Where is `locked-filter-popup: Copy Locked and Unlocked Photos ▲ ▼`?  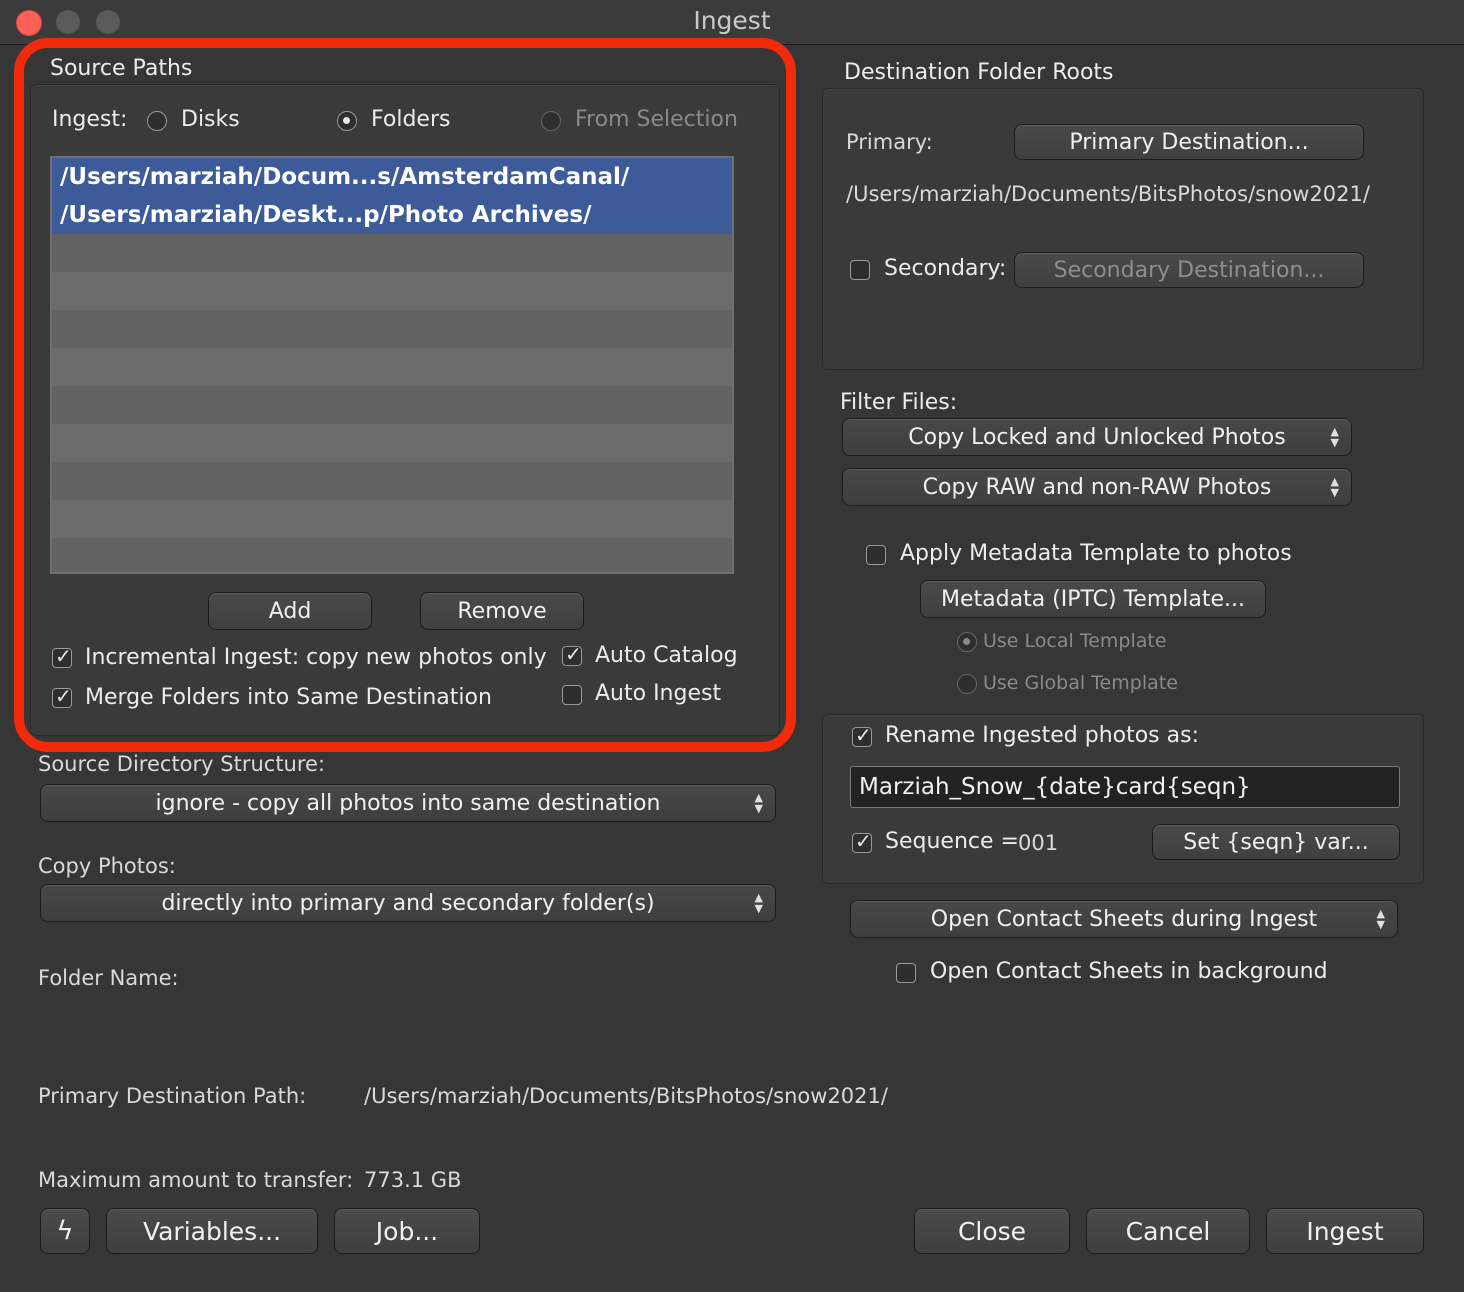
locked-filter-popup: Copy Locked and Unlocked Photos ▲ ▼ is located at coordinates (1097, 437).